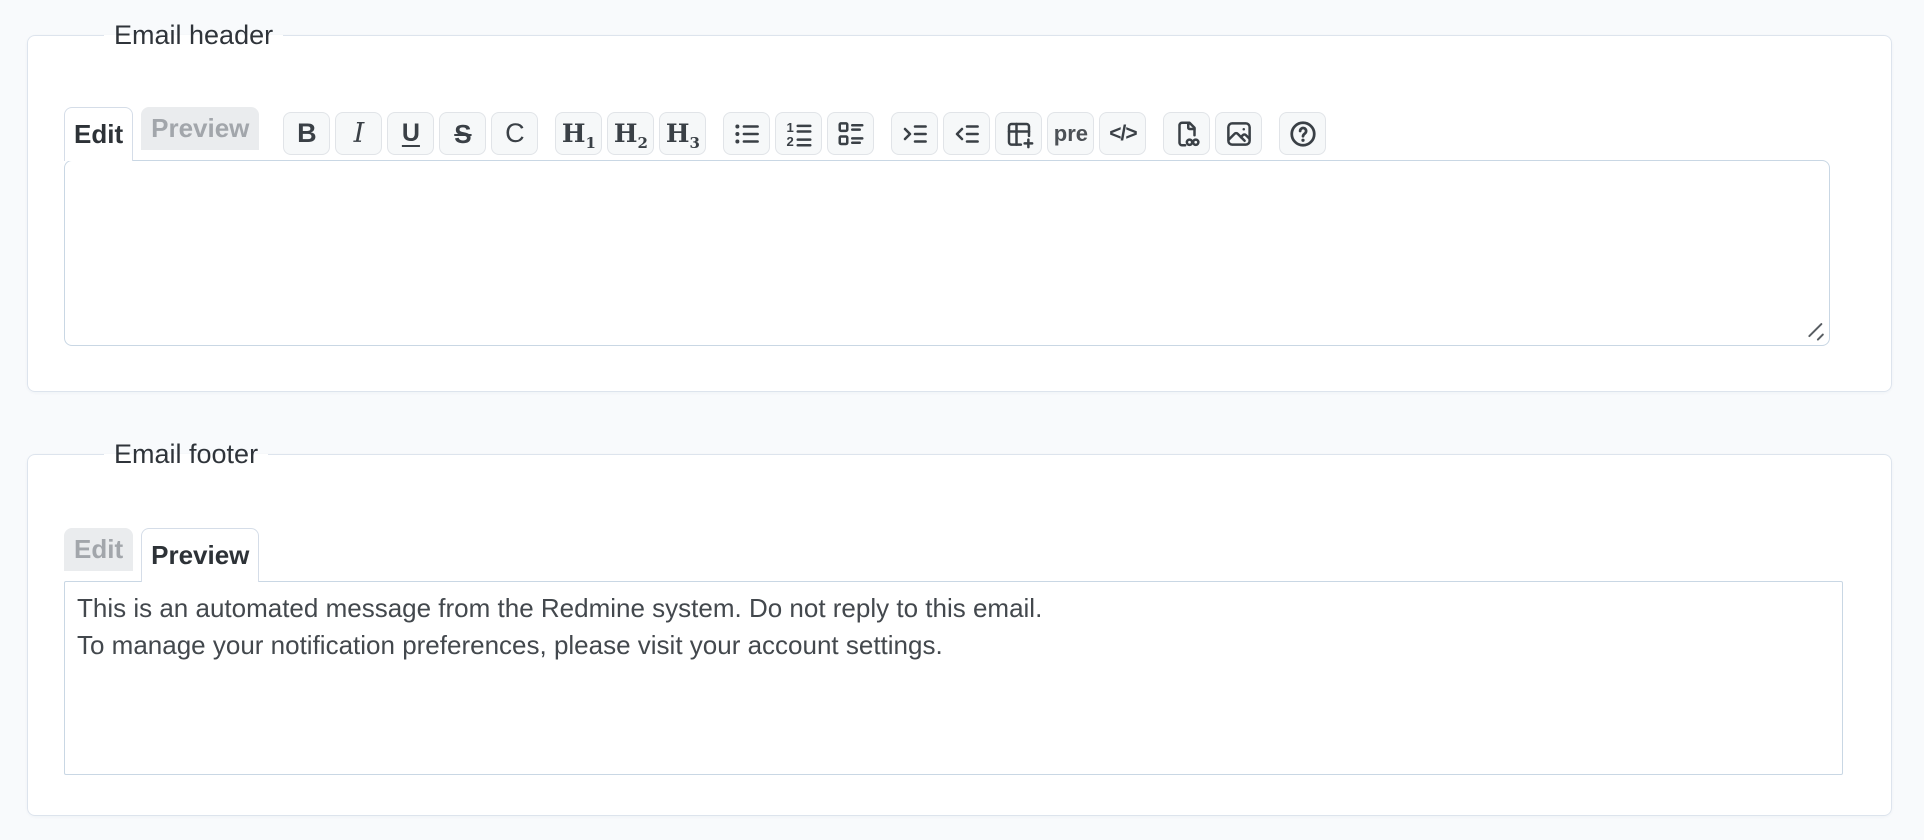  I want to click on wiki-toolbar: B I U S C H1 H2 H3 1 2 pre </>, so click(805, 133).